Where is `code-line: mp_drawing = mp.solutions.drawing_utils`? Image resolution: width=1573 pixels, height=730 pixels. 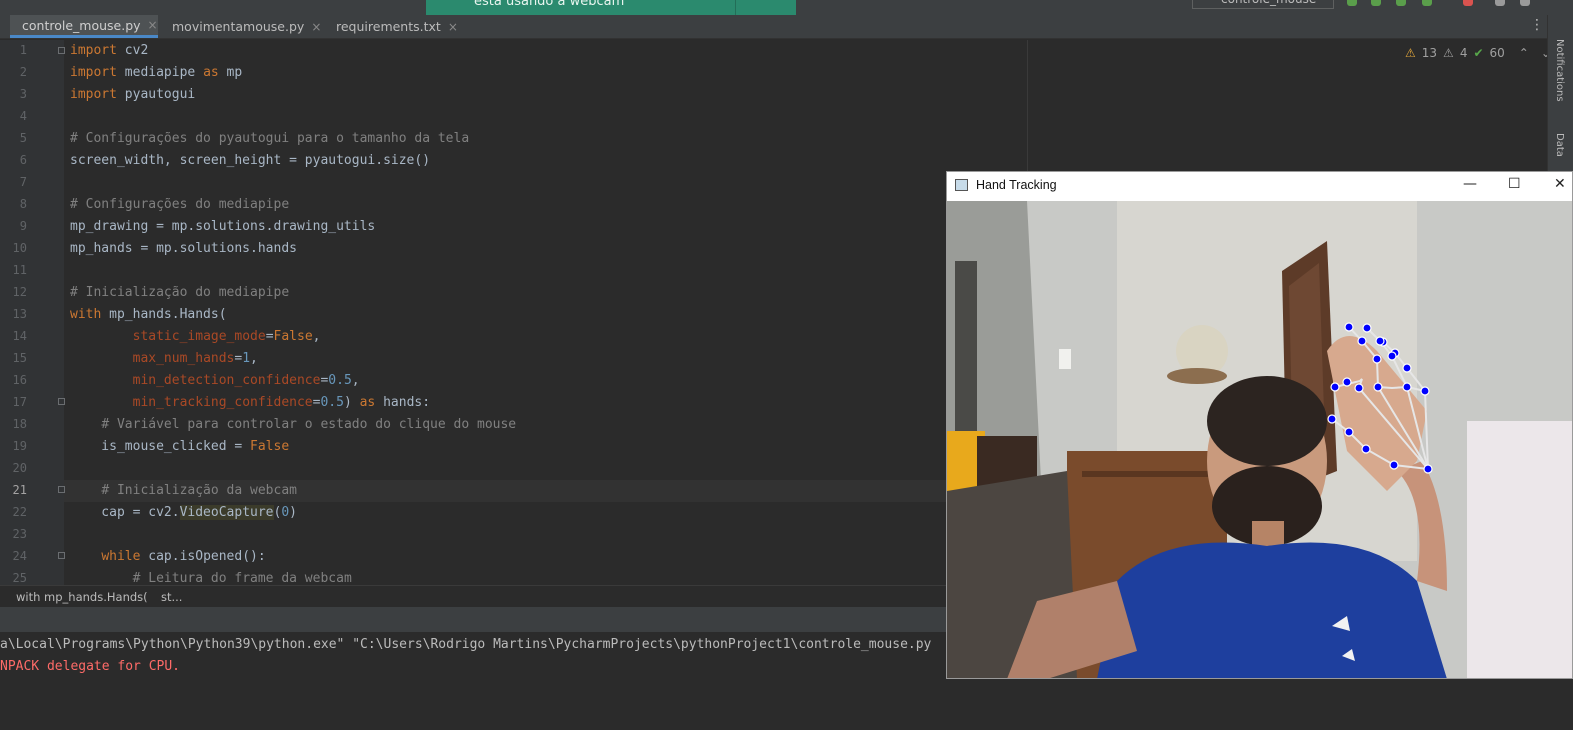 code-line: mp_drawing = mp.solutions.drawing_utils is located at coordinates (223, 226).